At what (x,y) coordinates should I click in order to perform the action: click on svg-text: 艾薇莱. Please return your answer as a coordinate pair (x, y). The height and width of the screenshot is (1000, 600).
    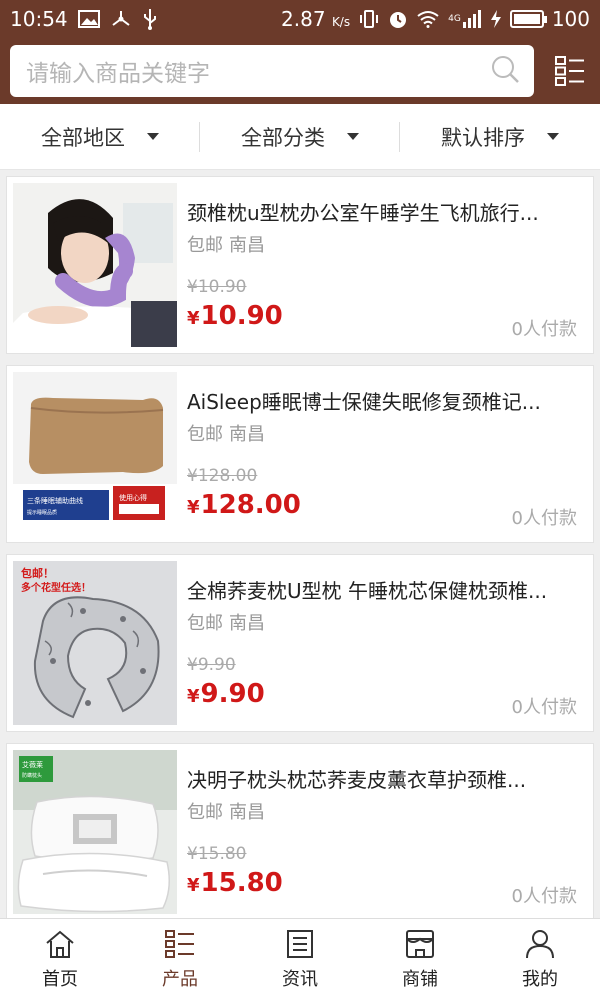
    Looking at the image, I should click on (32, 764).